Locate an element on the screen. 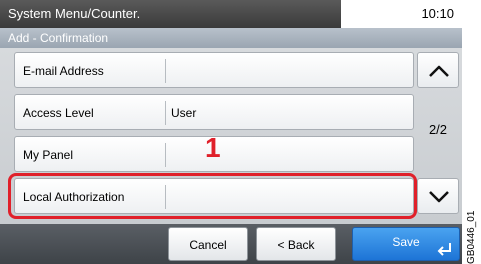 The width and height of the screenshot is (481, 264). bottom-bar: Cancel < Back Save is located at coordinates (231, 244).